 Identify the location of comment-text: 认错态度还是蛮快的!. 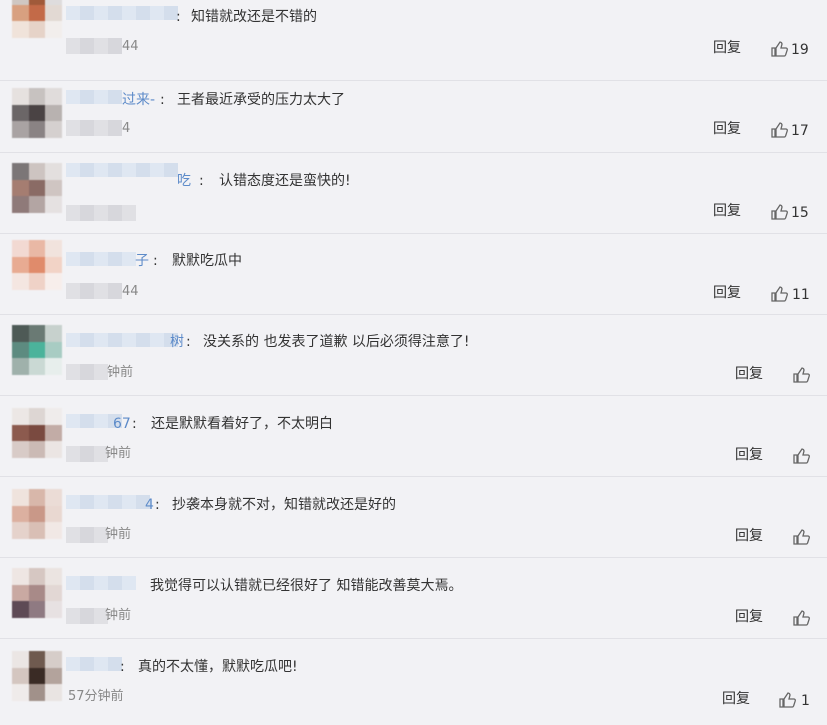
(285, 181).